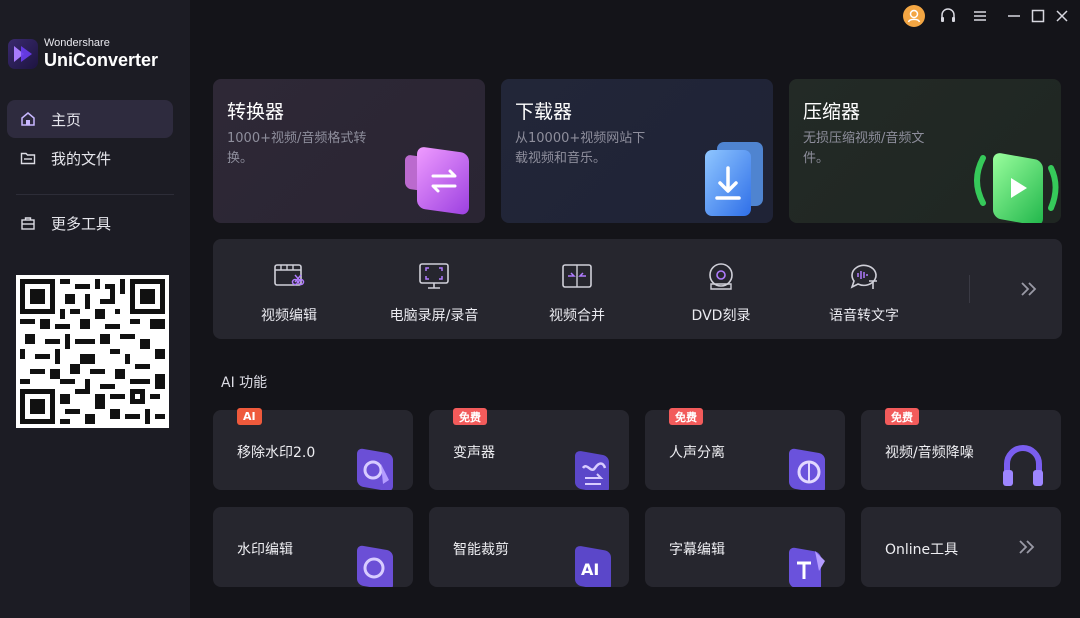 The image size is (1080, 618). Describe the element at coordinates (474, 453) in the screenshot. I see `ai-card-label: 变声器` at that location.